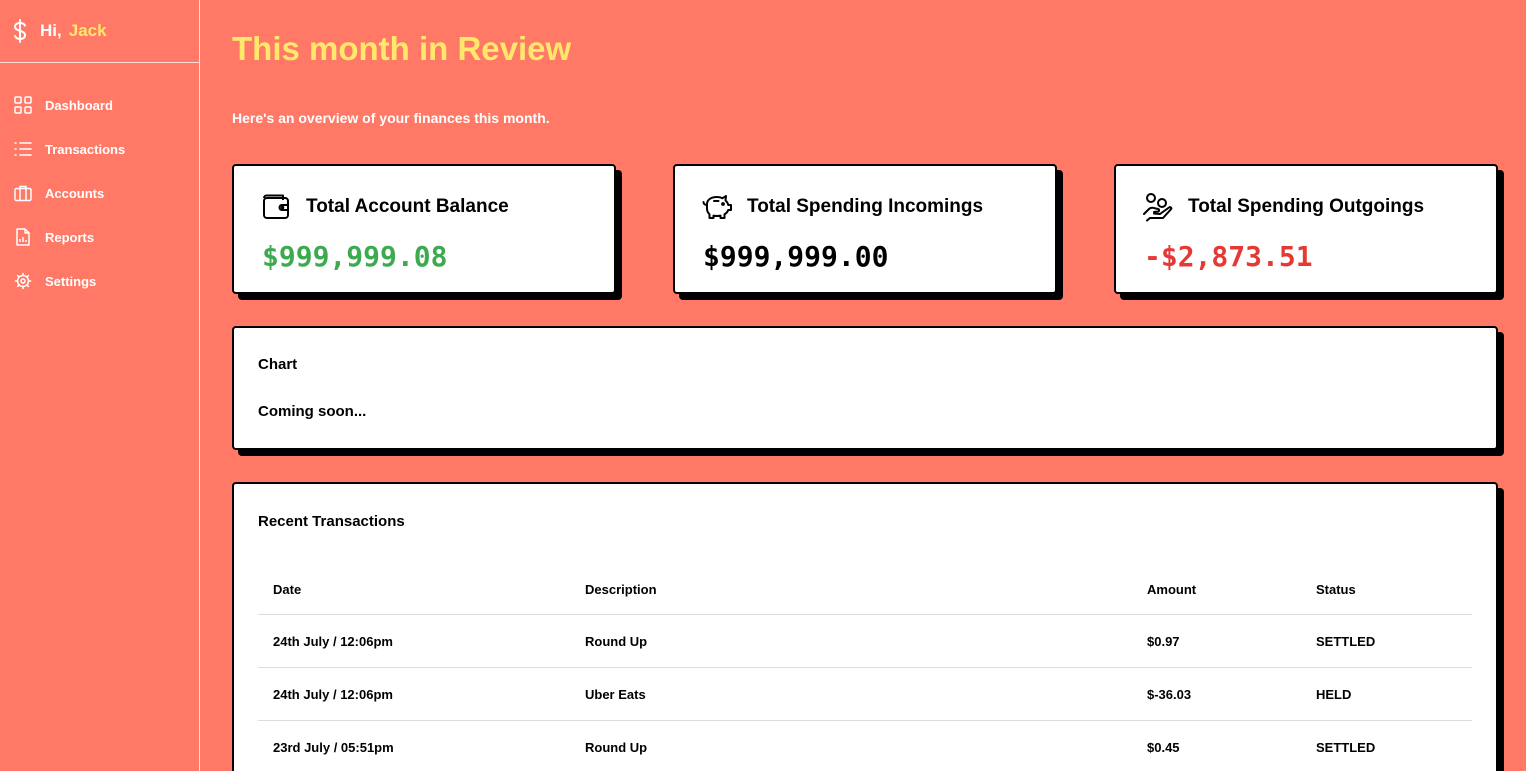  I want to click on page-title: This month in Review, so click(402, 48).